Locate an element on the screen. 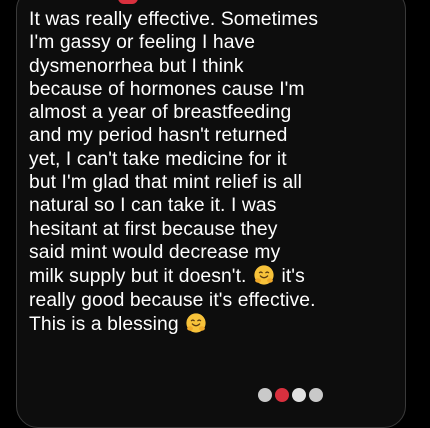 This screenshot has width=430, height=428. message-line-with-emoji: This is a blessing is located at coordinates (219, 324).